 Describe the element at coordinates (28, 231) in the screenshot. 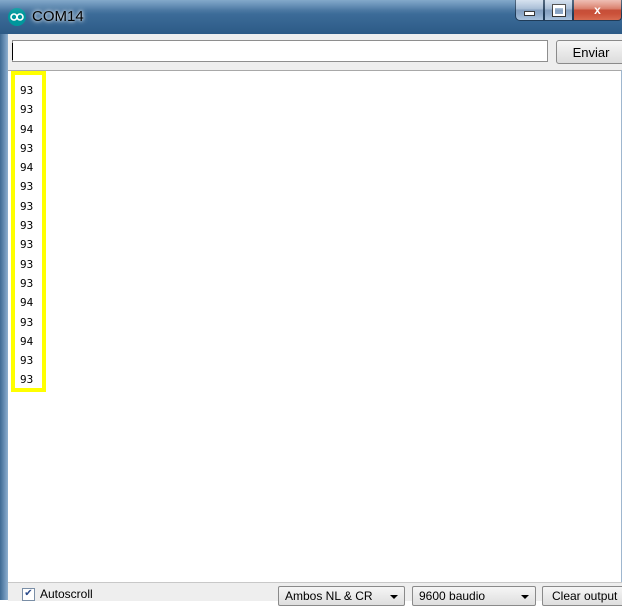

I see `highlight-box` at that location.